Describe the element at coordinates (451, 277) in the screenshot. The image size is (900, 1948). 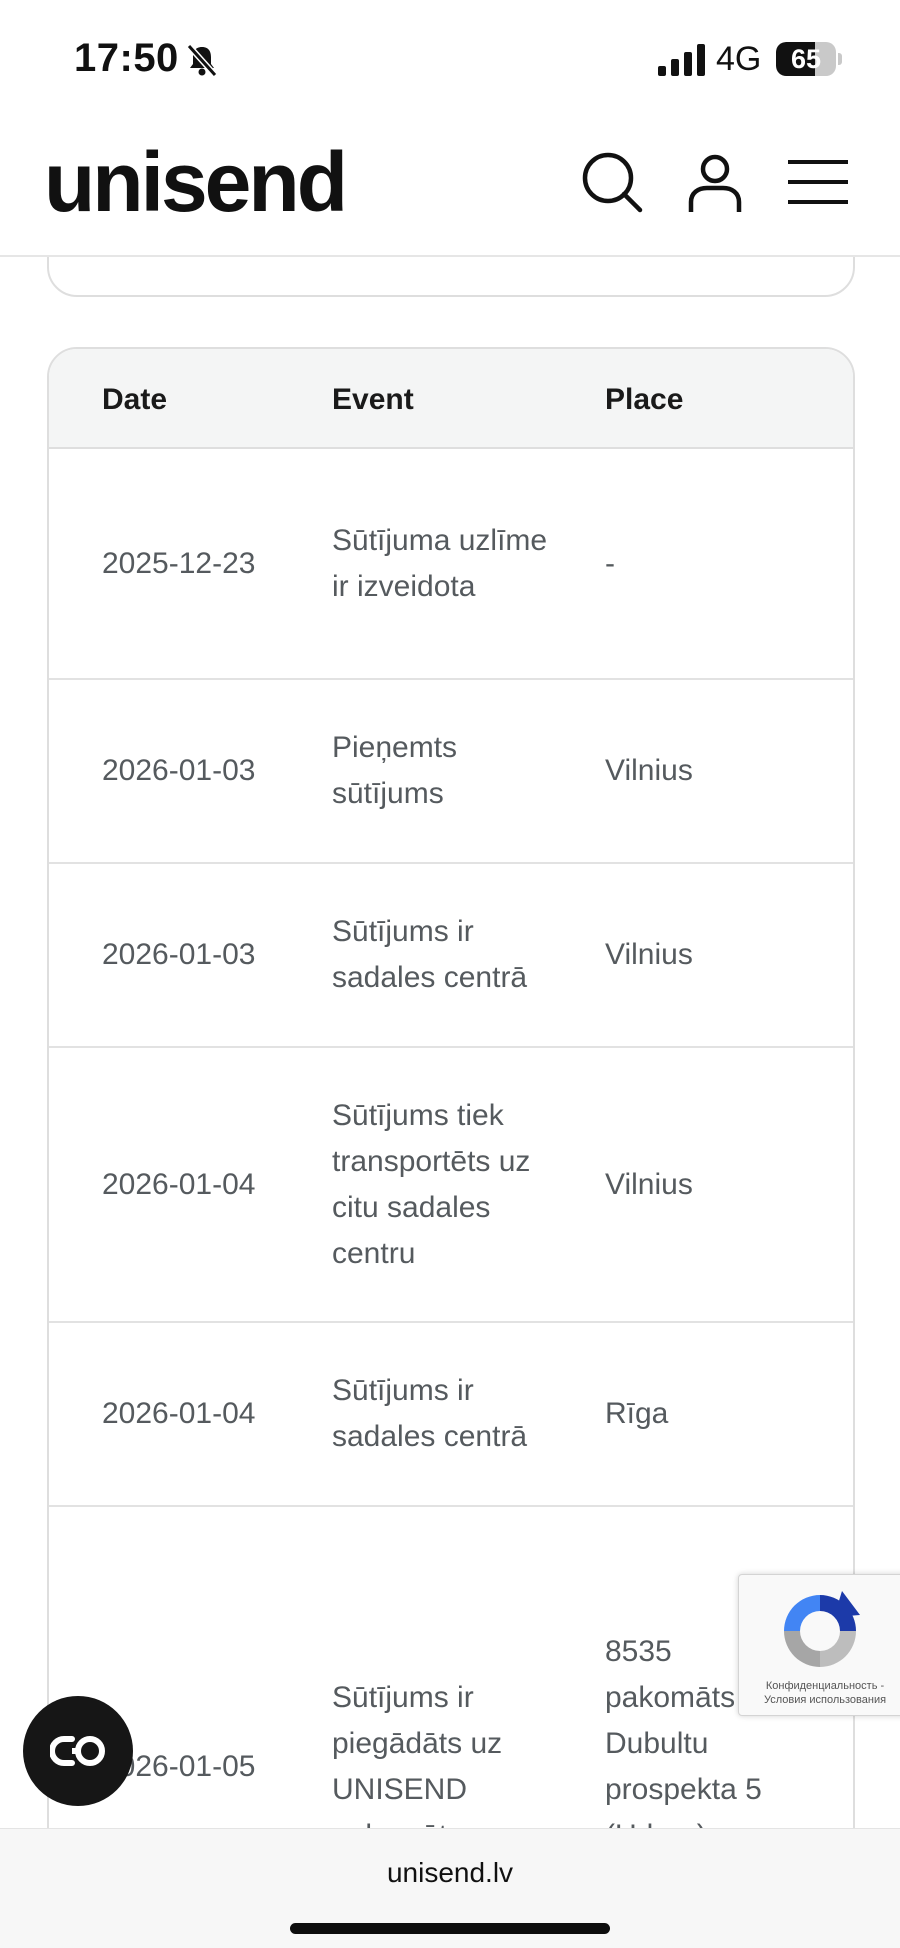
I see `previous-card` at that location.